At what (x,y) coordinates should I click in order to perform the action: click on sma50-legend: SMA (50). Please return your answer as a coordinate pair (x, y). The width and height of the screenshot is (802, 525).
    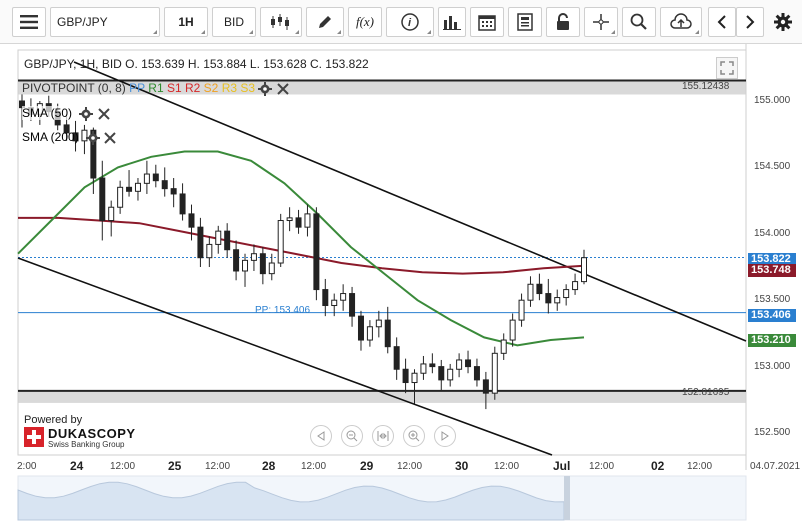
    Looking at the image, I should click on (66, 113).